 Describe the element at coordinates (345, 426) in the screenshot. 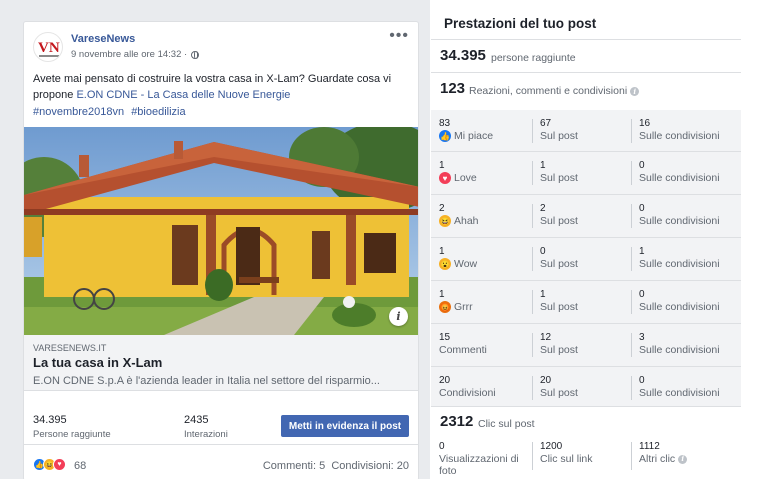

I see `boost-post-button: Metti in evidenza il post` at that location.